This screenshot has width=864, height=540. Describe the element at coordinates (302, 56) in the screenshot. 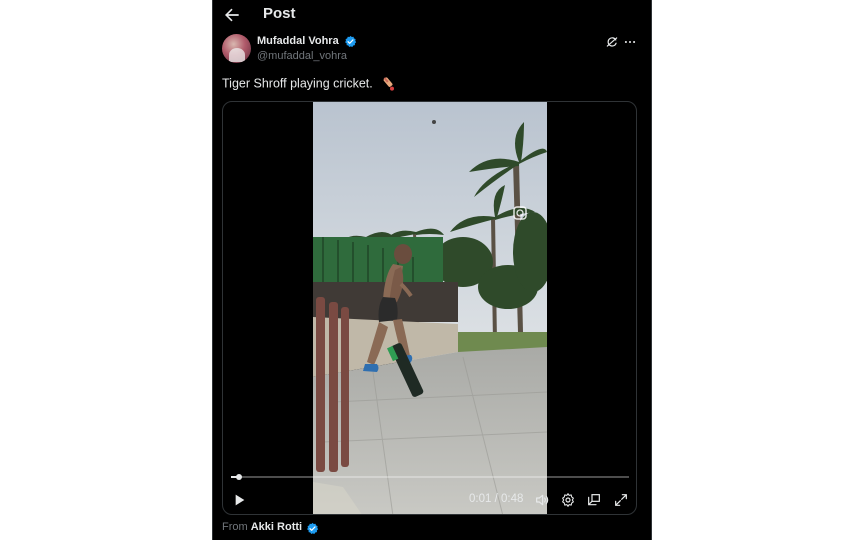

I see `author-handle: @mufaddal_vohra` at that location.